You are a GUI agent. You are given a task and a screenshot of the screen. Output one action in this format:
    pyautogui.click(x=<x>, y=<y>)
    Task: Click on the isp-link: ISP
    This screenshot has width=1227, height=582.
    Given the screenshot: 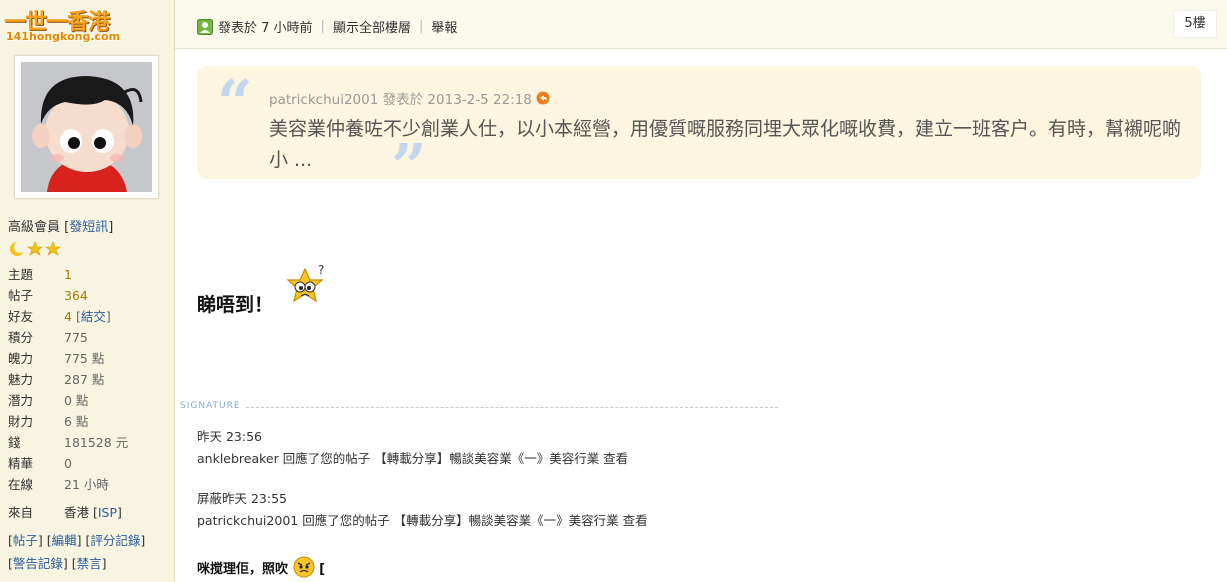 What is the action you would take?
    pyautogui.click(x=107, y=512)
    